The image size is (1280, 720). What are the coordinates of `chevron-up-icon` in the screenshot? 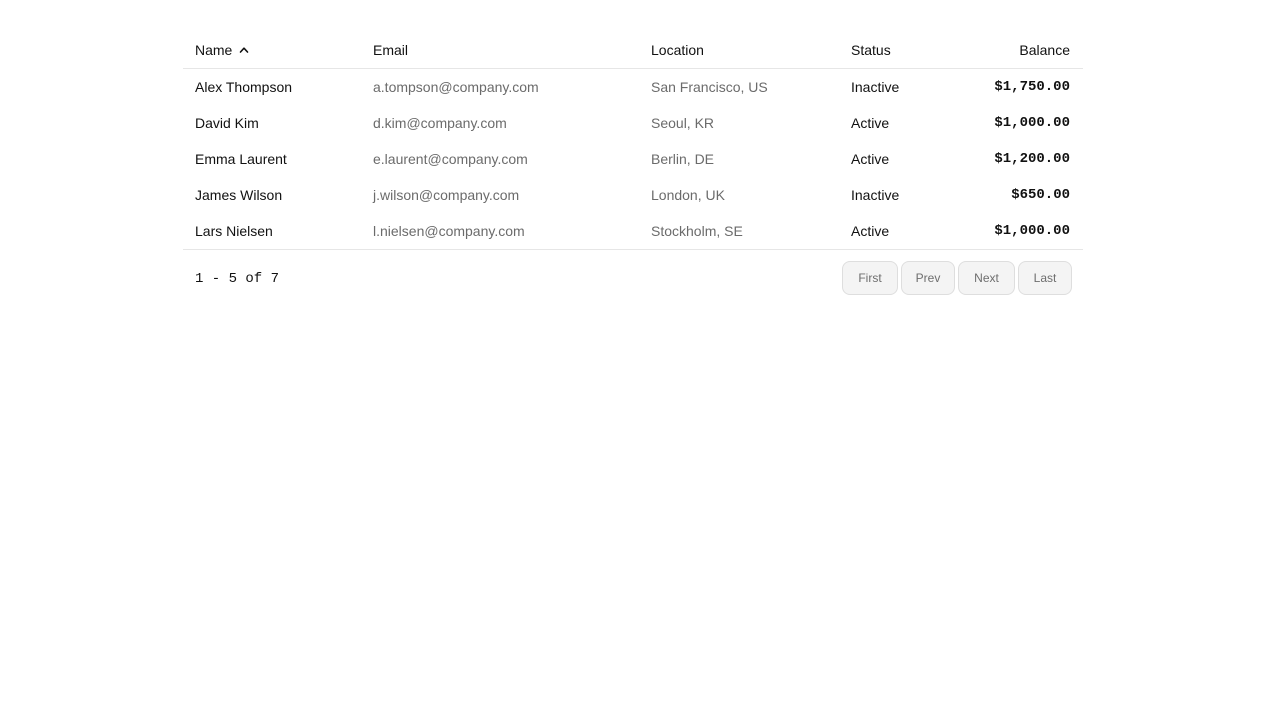 It's located at (244, 50).